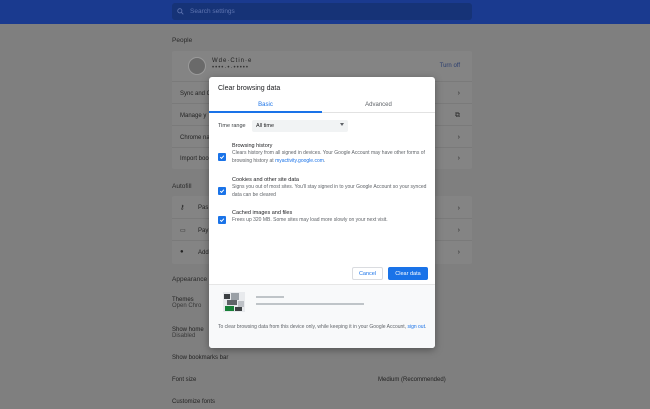 This screenshot has width=650, height=409. What do you see at coordinates (412, 380) in the screenshot?
I see `font-size-select: Medium (Recommended)` at bounding box center [412, 380].